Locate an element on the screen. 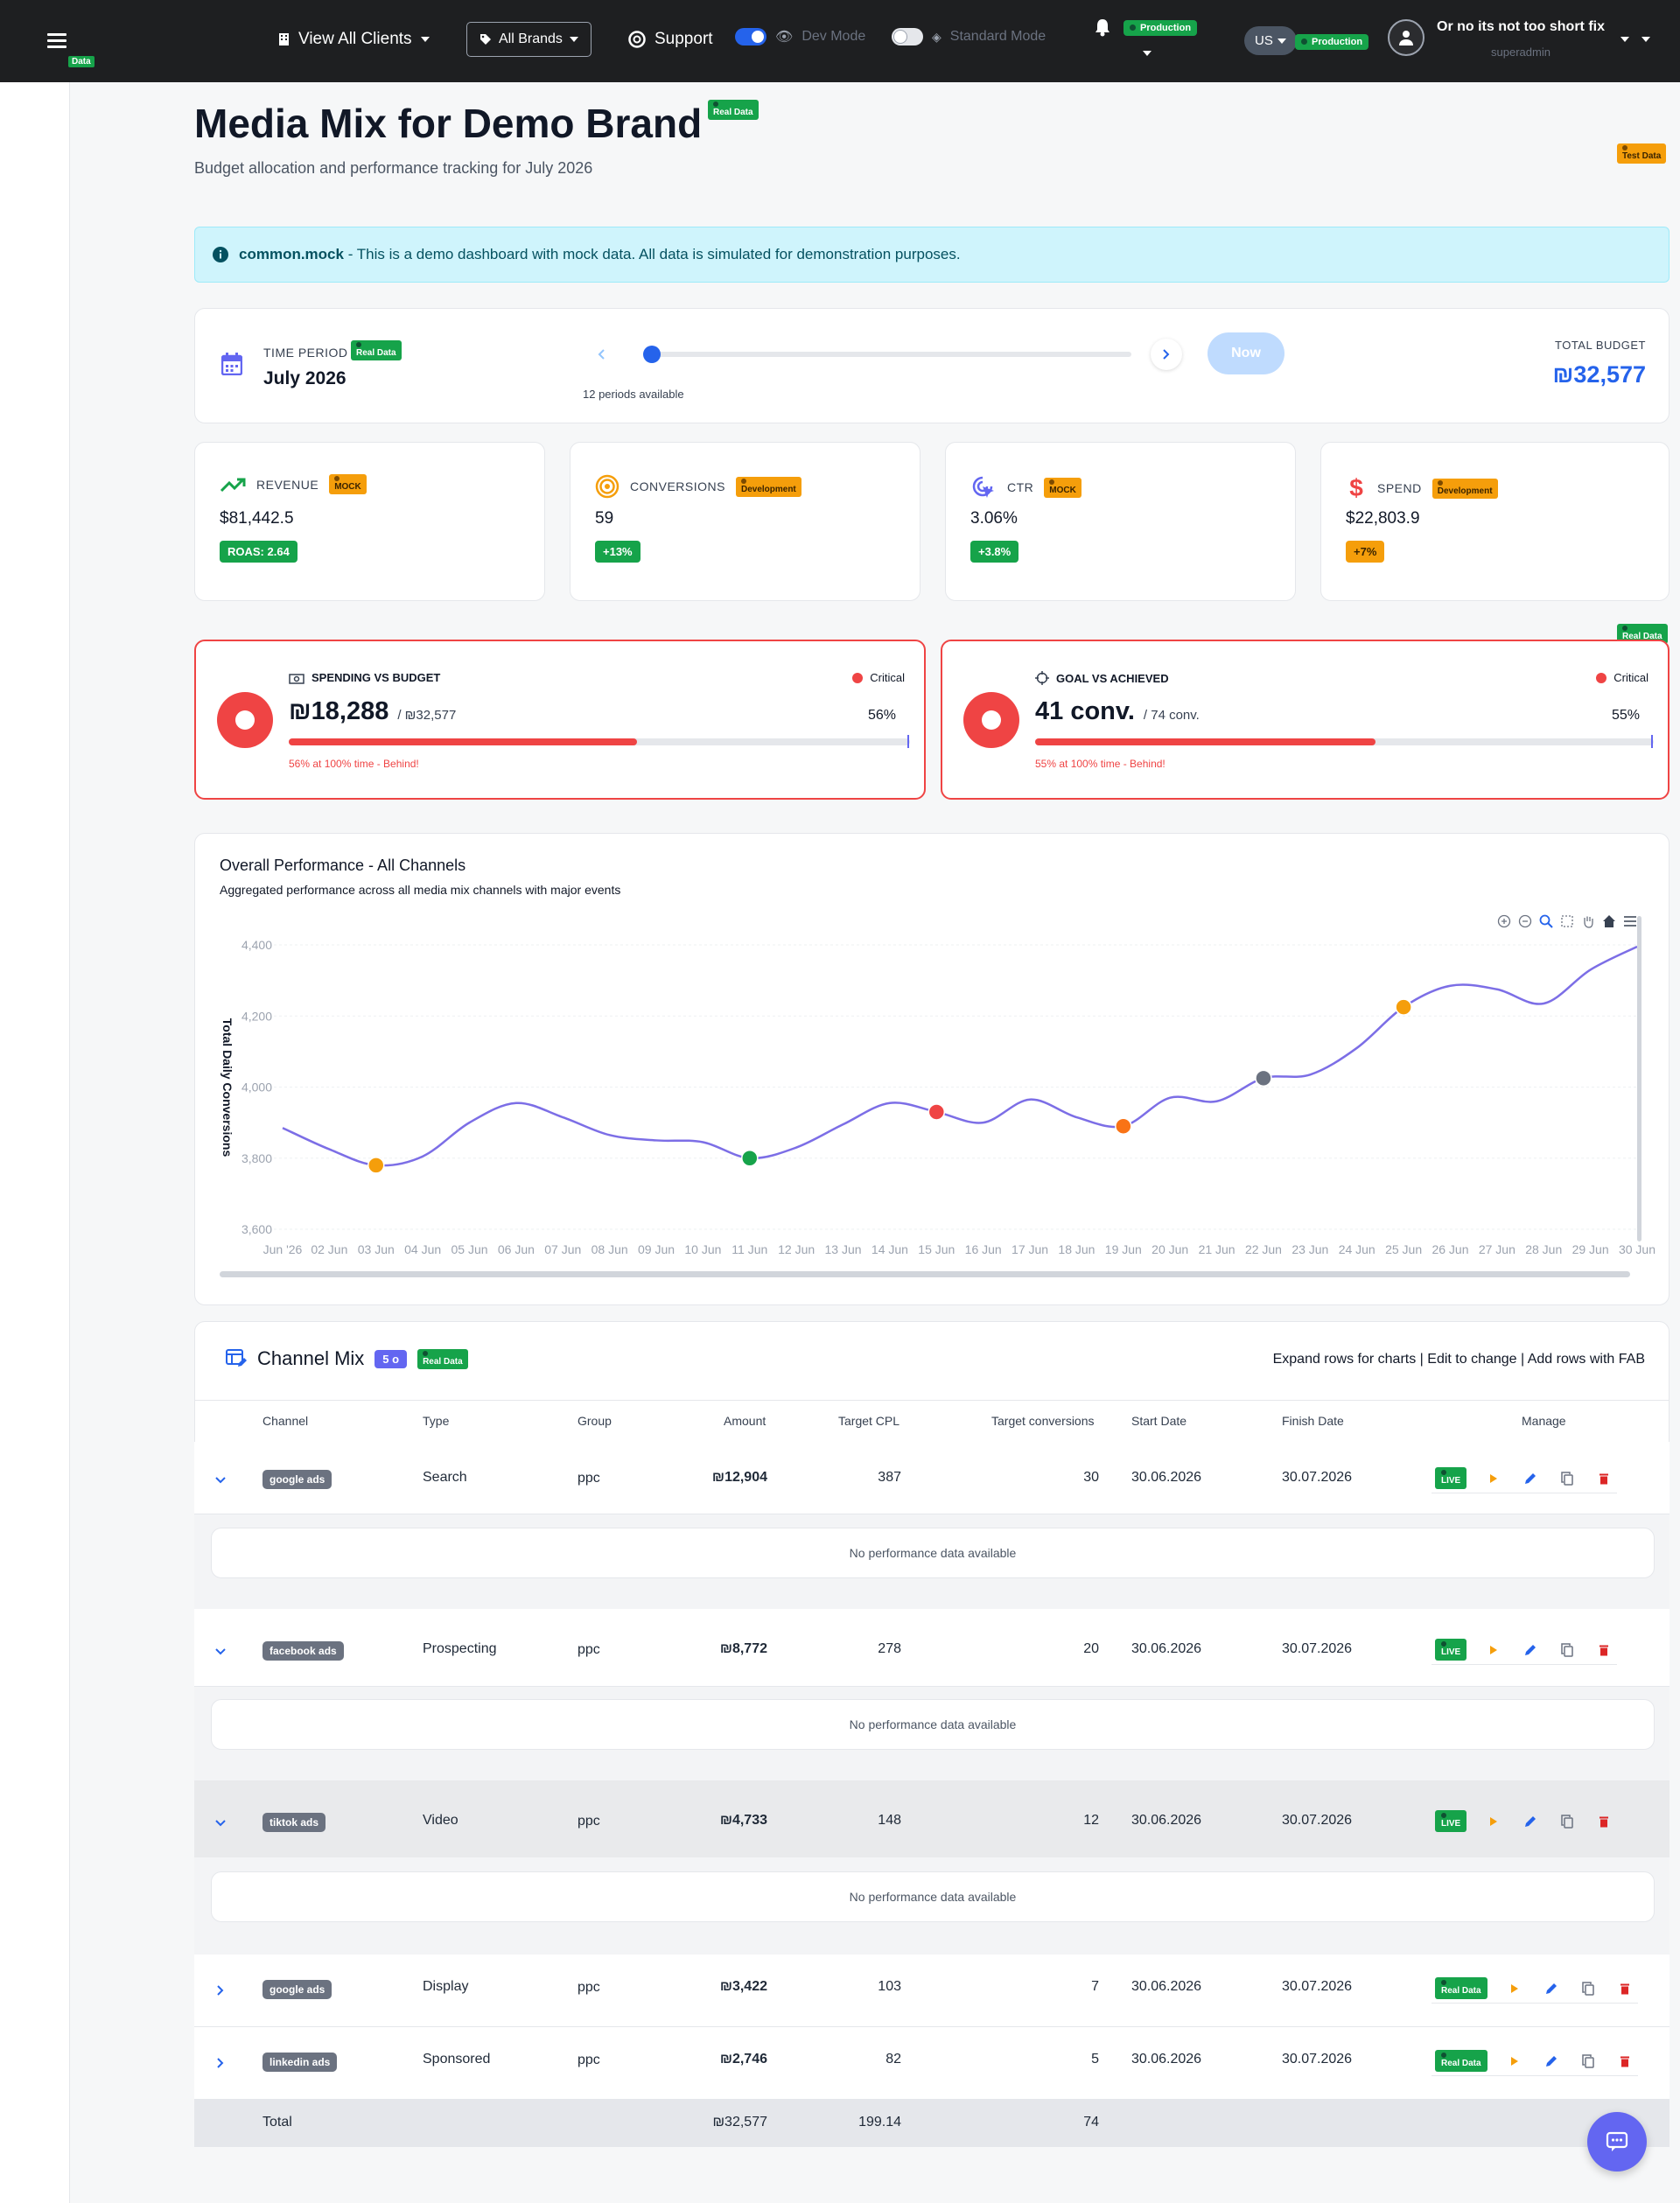  next-period-button is located at coordinates (1166, 354).